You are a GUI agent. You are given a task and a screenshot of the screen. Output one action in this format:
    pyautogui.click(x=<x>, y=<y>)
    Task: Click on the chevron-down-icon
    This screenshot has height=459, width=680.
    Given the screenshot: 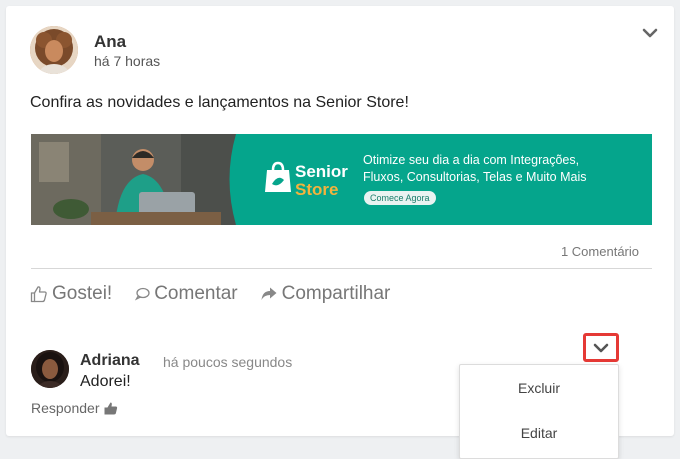 What is the action you would take?
    pyautogui.click(x=601, y=347)
    